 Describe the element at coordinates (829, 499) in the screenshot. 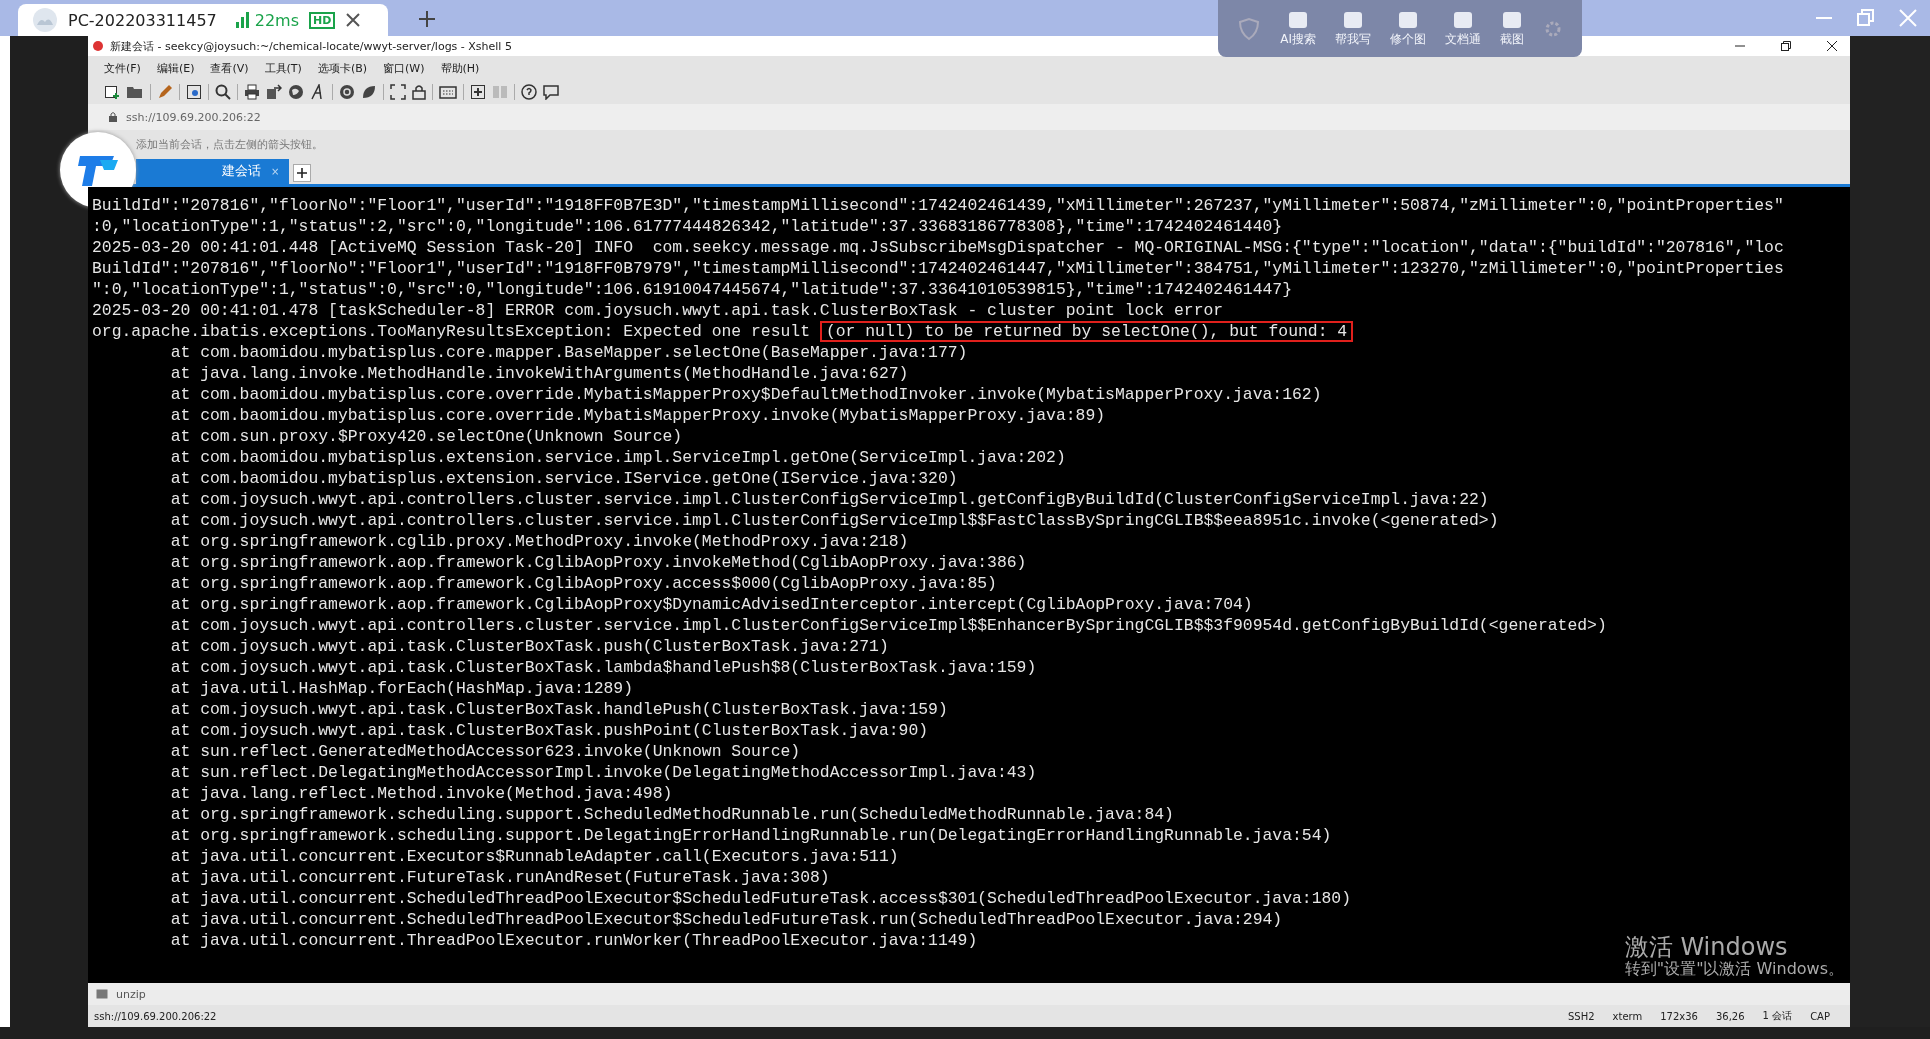

I see `terminal-line: at com.joysuch.wwyt.api.controllers.cluster.service.impl.ClusterConfigServiceImpl.getConfigByBuildId(ClusterConfigServiceImpl.java:22)` at that location.